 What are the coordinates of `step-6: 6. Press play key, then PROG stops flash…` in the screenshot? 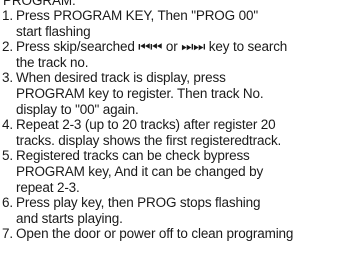 It's located at (182, 210).